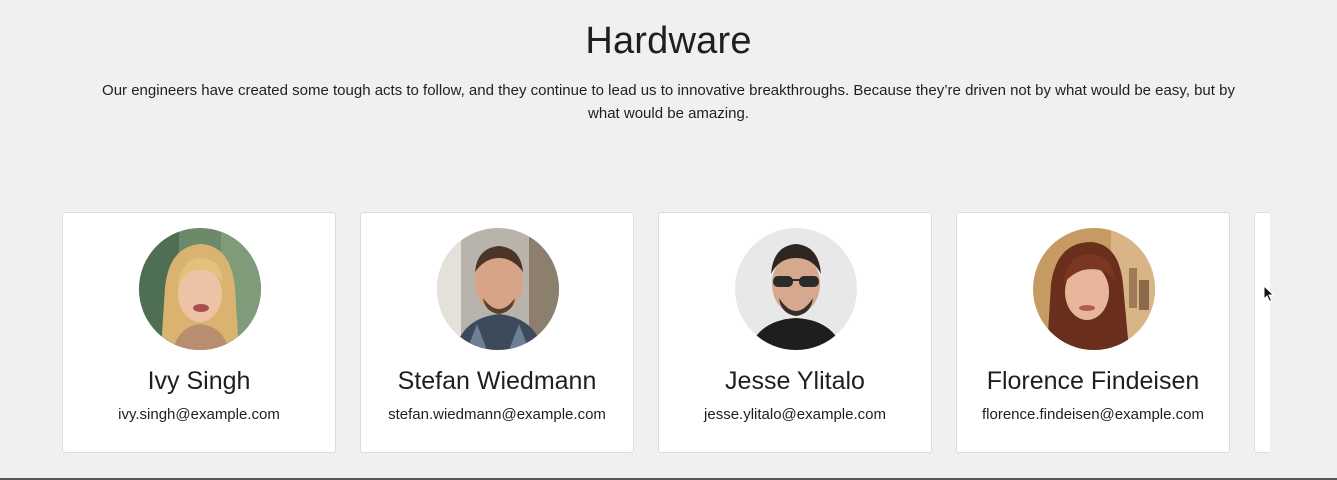 This screenshot has height=480, width=1337. Describe the element at coordinates (1262, 332) in the screenshot. I see `team-card-partial` at that location.